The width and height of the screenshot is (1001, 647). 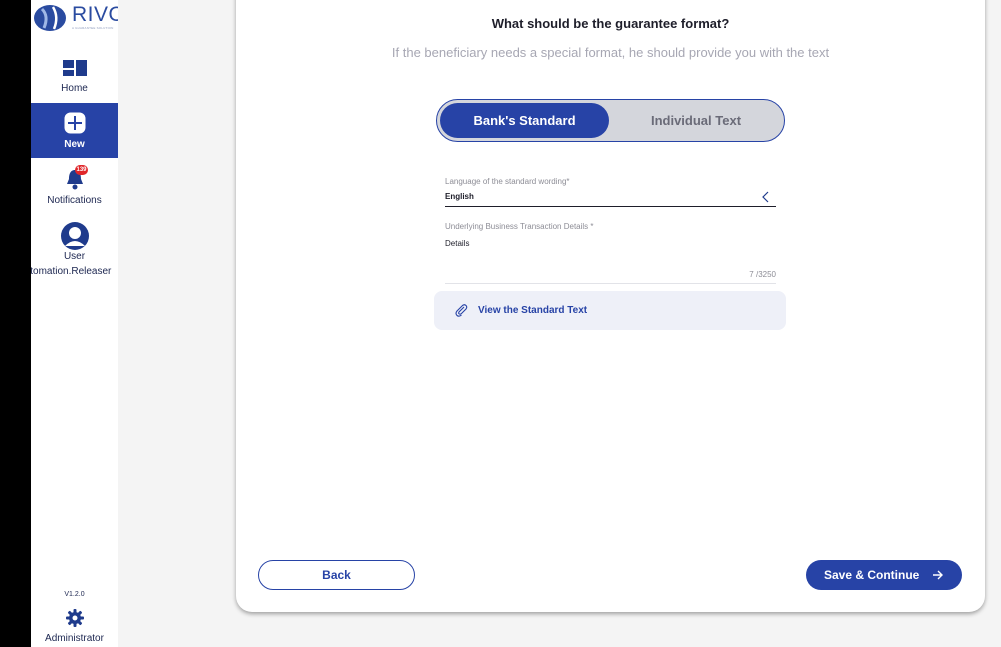 I want to click on username: Automation.Releaser, so click(x=71, y=271).